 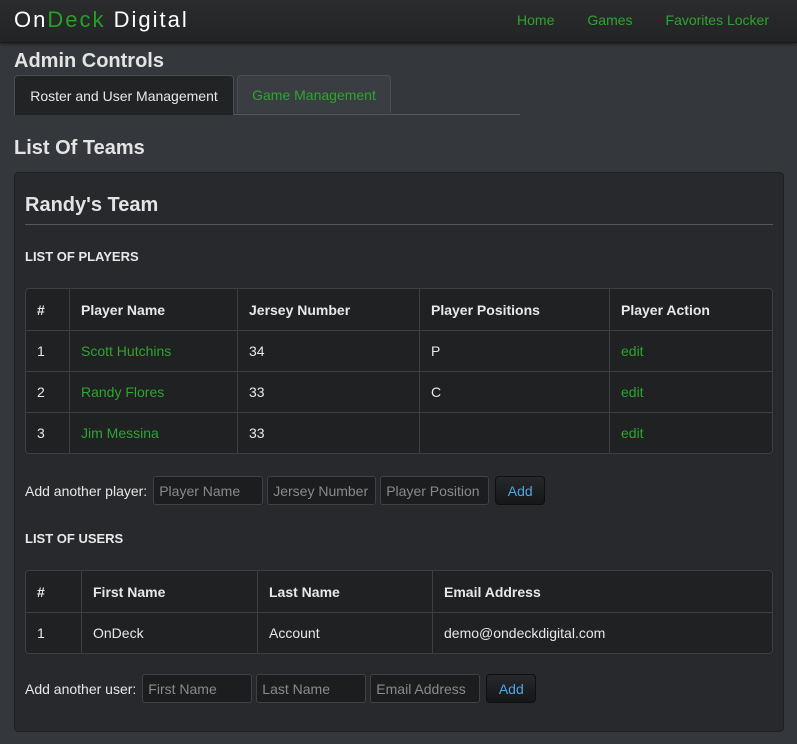 I want to click on add-user-form: Add another user: Add, so click(x=281, y=688).